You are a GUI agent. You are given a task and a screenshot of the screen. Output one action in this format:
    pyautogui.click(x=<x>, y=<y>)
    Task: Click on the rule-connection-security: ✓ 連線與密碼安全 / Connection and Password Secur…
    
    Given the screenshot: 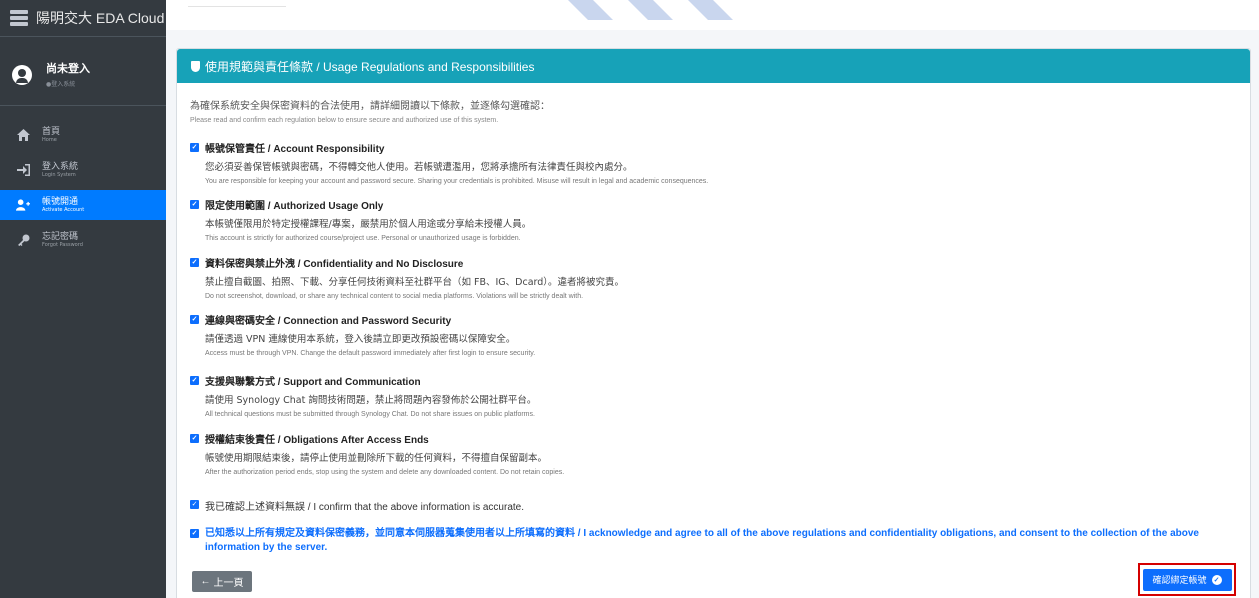 What is the action you would take?
    pyautogui.click(x=362, y=334)
    